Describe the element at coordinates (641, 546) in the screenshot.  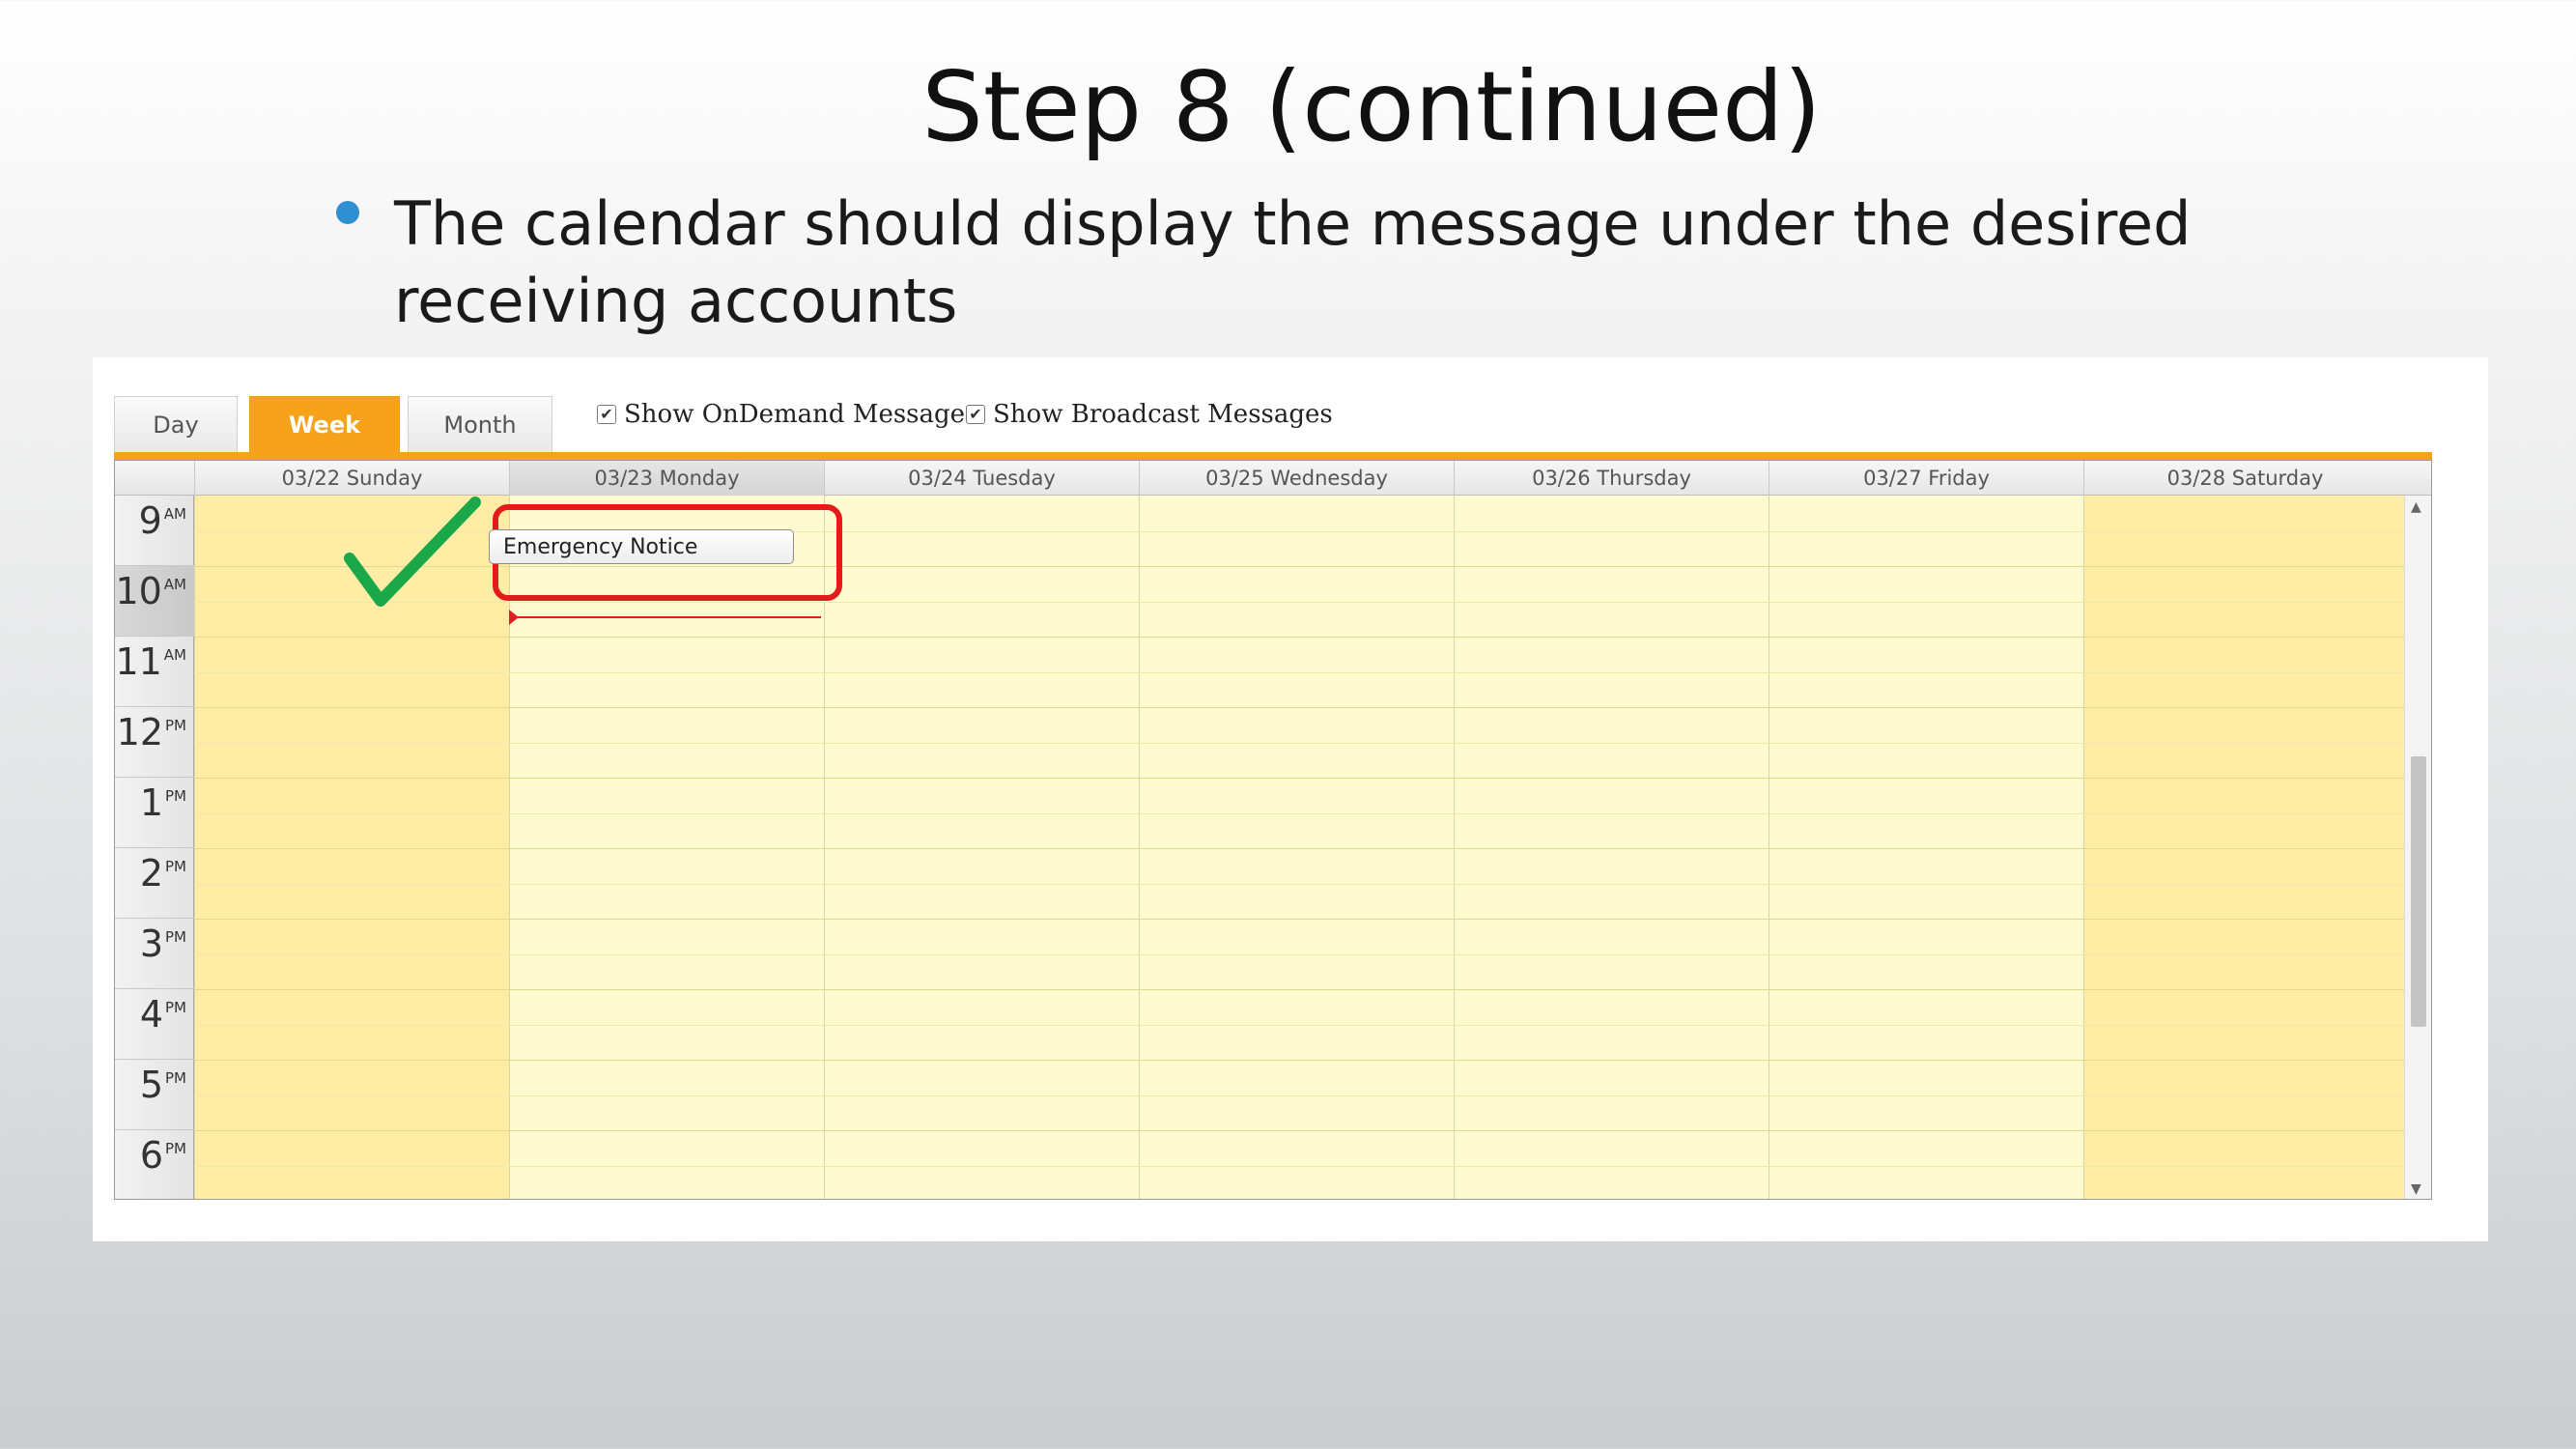
I see `event-emergency-notice: Emergency Notice` at that location.